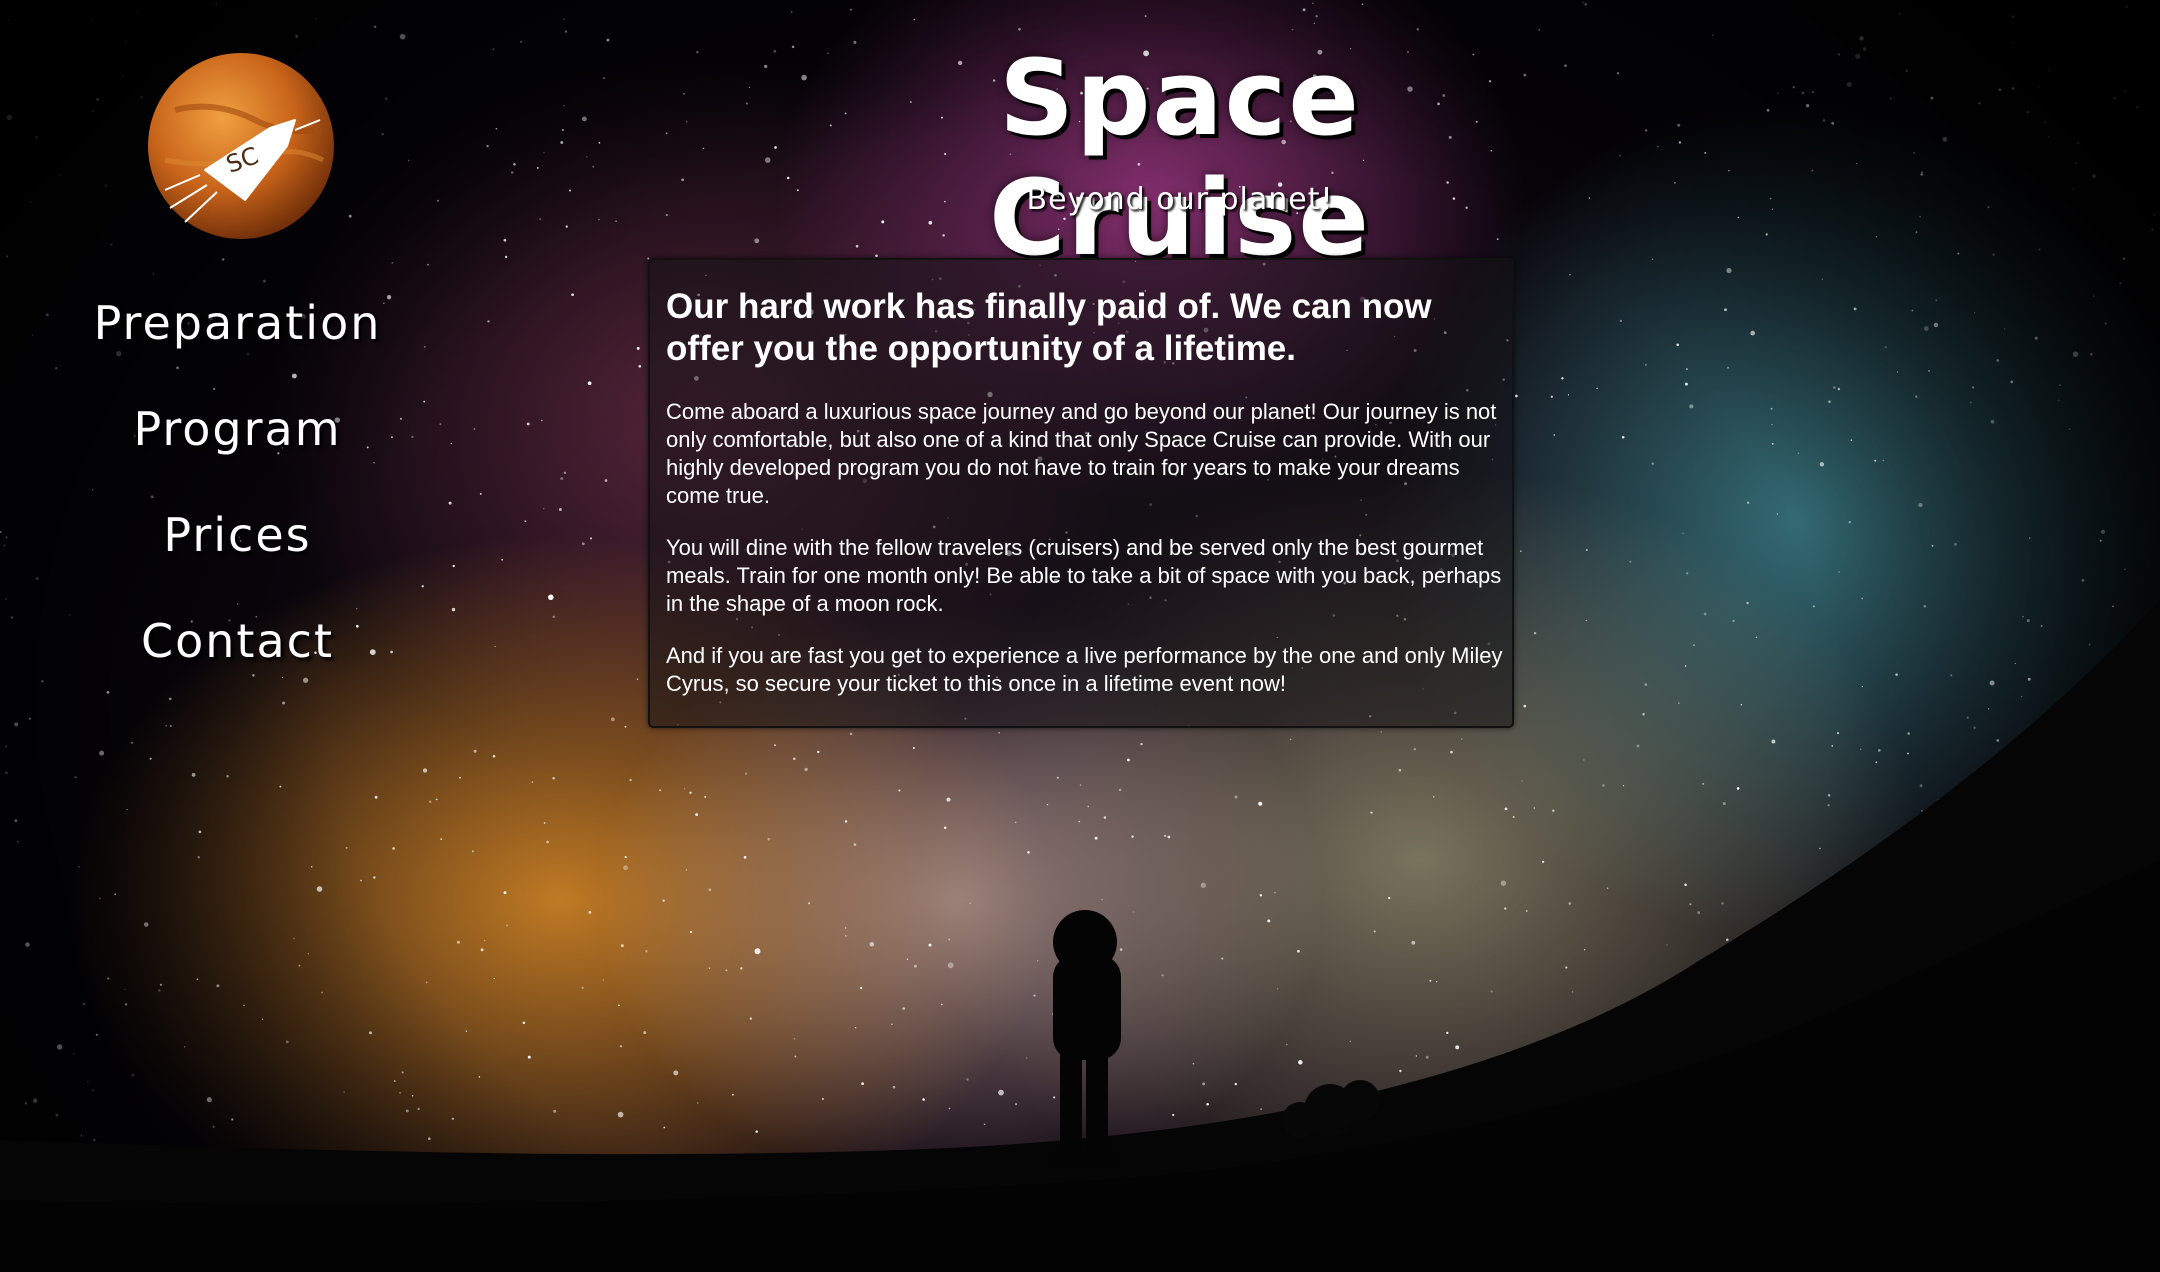 The width and height of the screenshot is (2160, 1272). What do you see at coordinates (1180, 158) in the screenshot?
I see `site-title: Space Cruise` at bounding box center [1180, 158].